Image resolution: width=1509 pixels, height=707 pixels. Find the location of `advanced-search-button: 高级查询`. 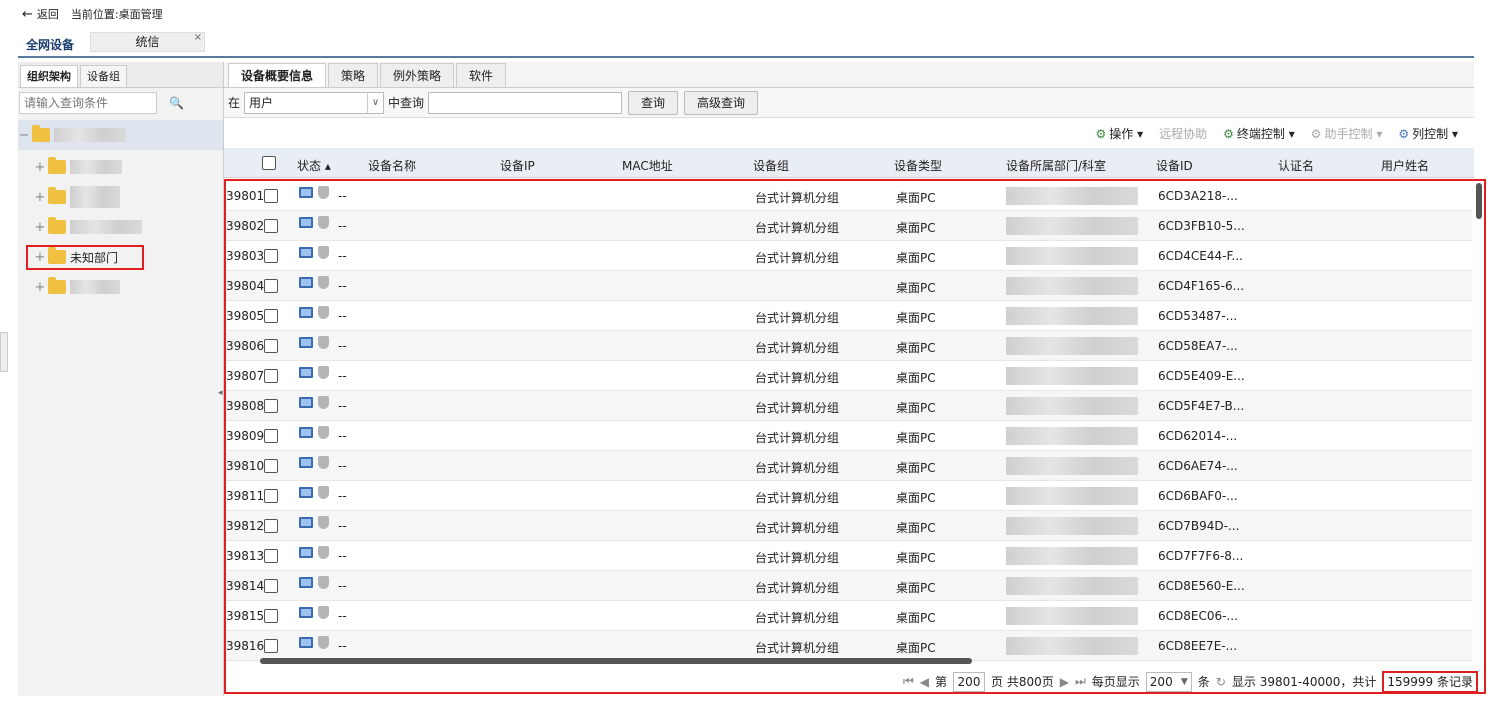

advanced-search-button: 高级查询 is located at coordinates (721, 102).